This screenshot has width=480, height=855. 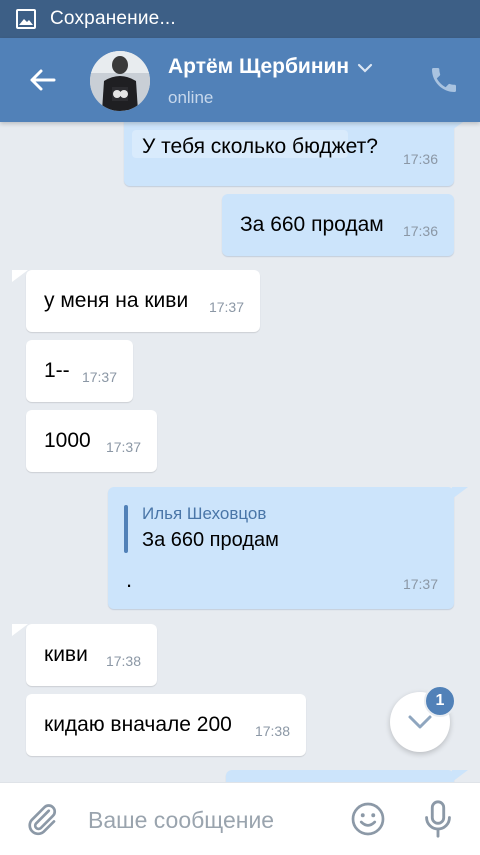 I want to click on paperclip-icon, so click(x=42, y=819).